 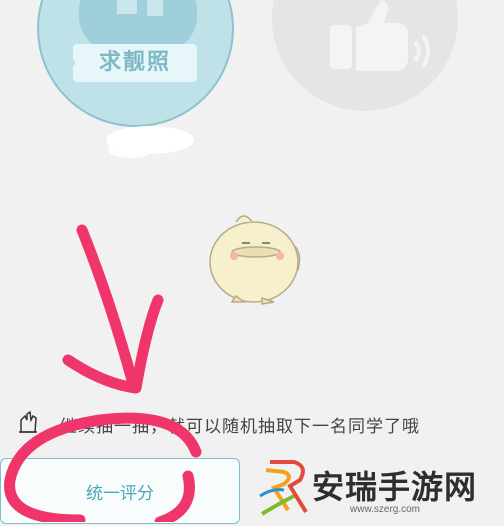 What do you see at coordinates (28, 422) in the screenshot?
I see `shake-hand-icon` at bounding box center [28, 422].